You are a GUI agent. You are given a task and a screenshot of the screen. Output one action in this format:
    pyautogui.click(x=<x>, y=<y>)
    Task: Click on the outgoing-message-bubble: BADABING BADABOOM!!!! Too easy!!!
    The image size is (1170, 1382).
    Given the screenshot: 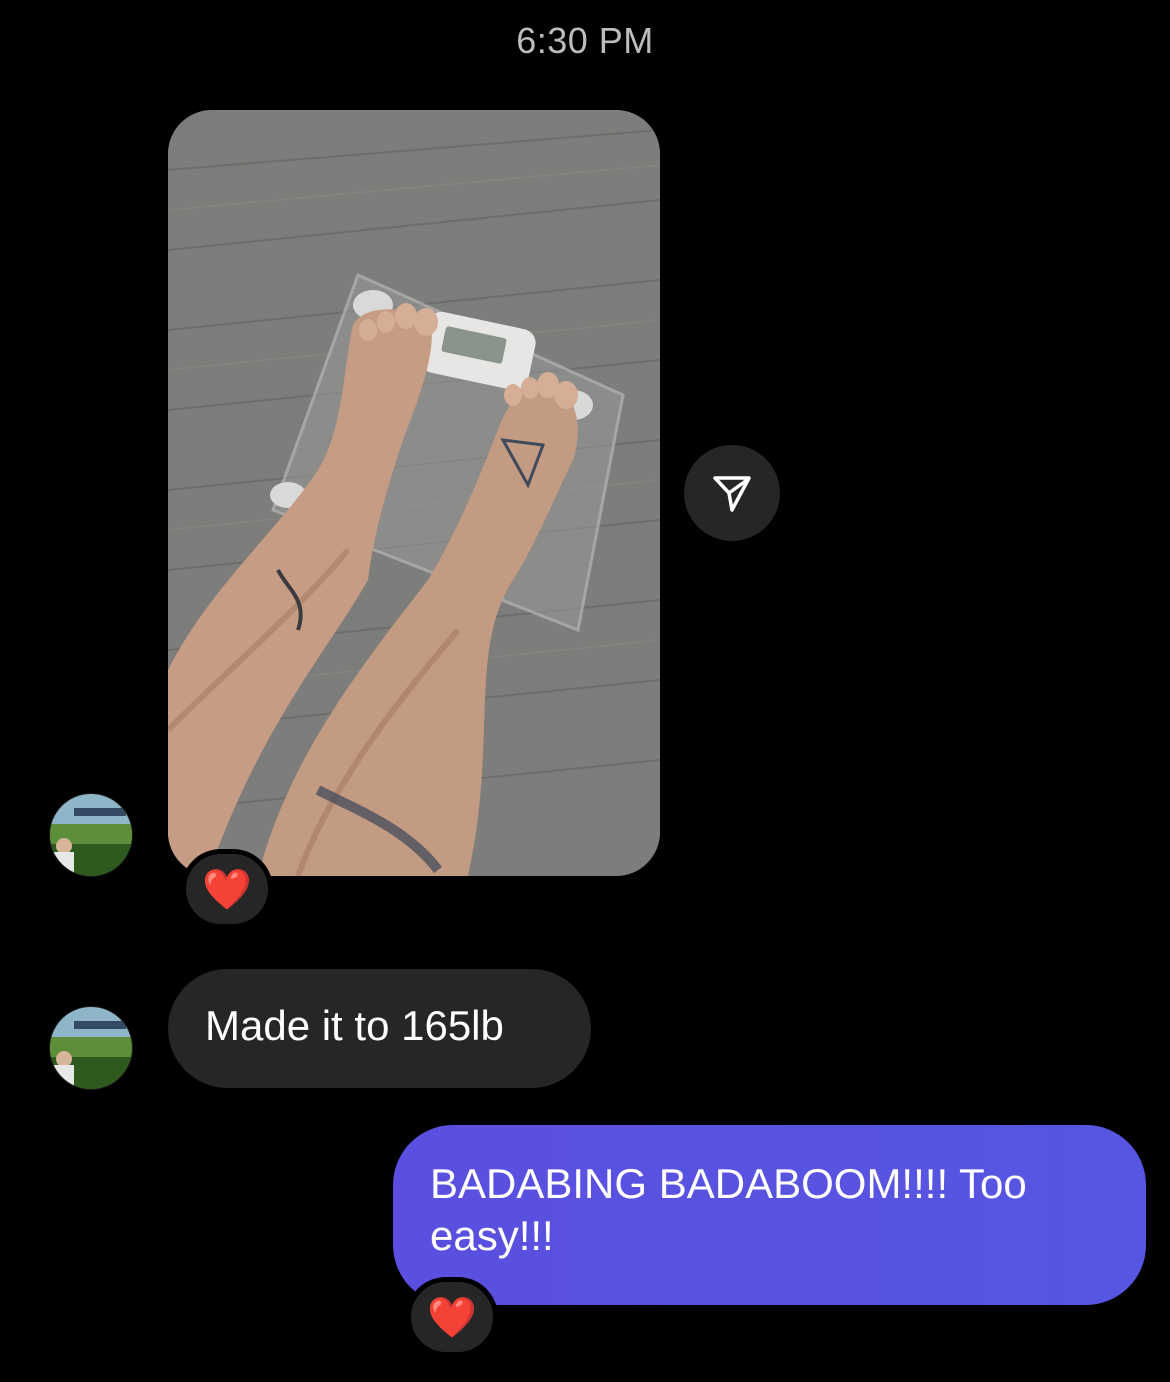 What is the action you would take?
    pyautogui.click(x=769, y=1215)
    